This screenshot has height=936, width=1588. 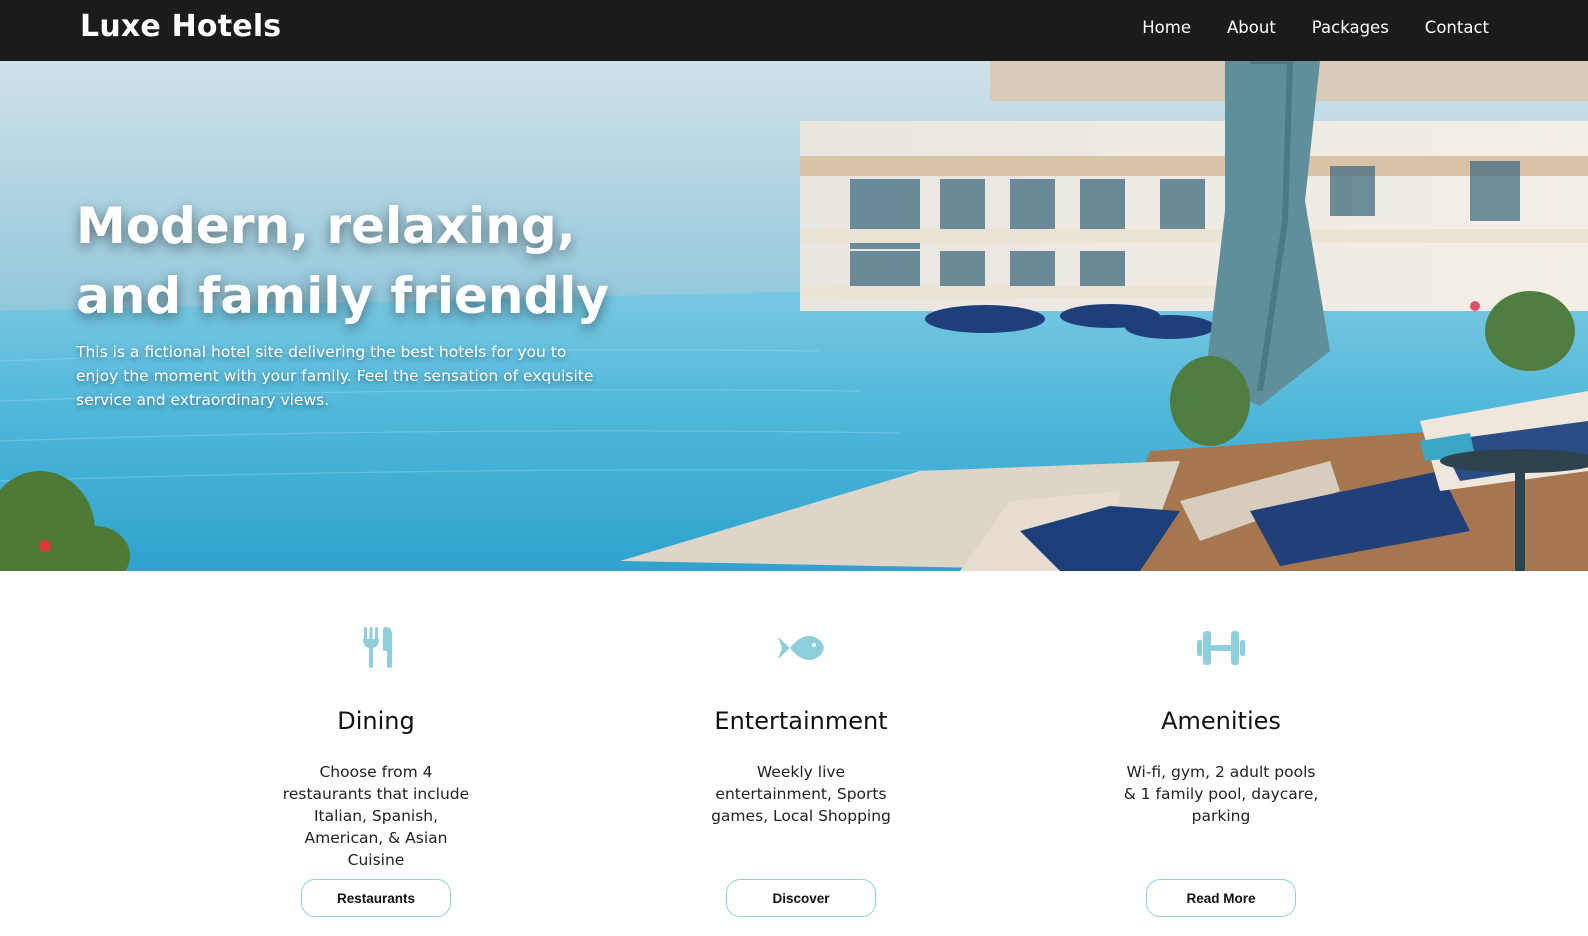 I want to click on read-more-button: Read More, so click(x=1221, y=898).